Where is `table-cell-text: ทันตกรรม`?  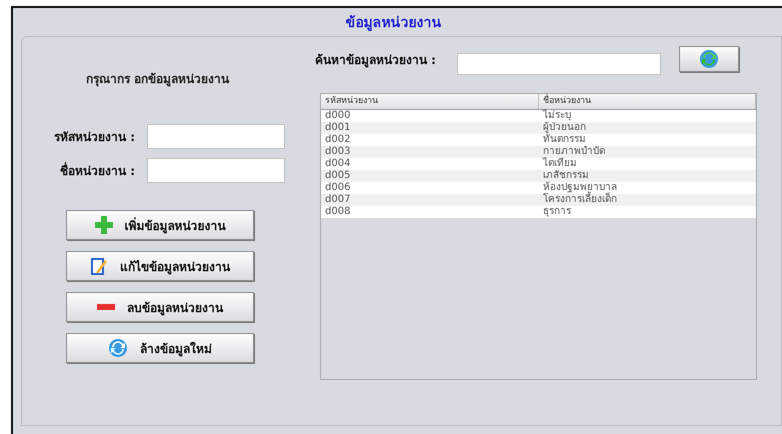
table-cell-text: ทันตกรรม is located at coordinates (564, 140).